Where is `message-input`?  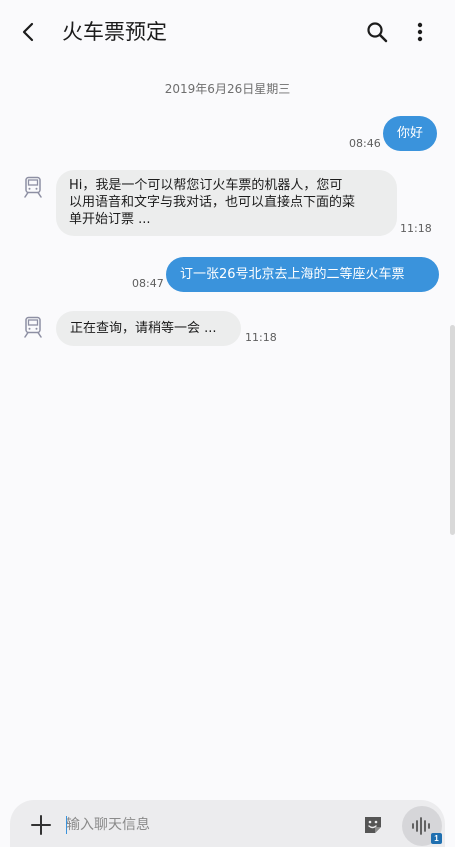
message-input is located at coordinates (206, 825).